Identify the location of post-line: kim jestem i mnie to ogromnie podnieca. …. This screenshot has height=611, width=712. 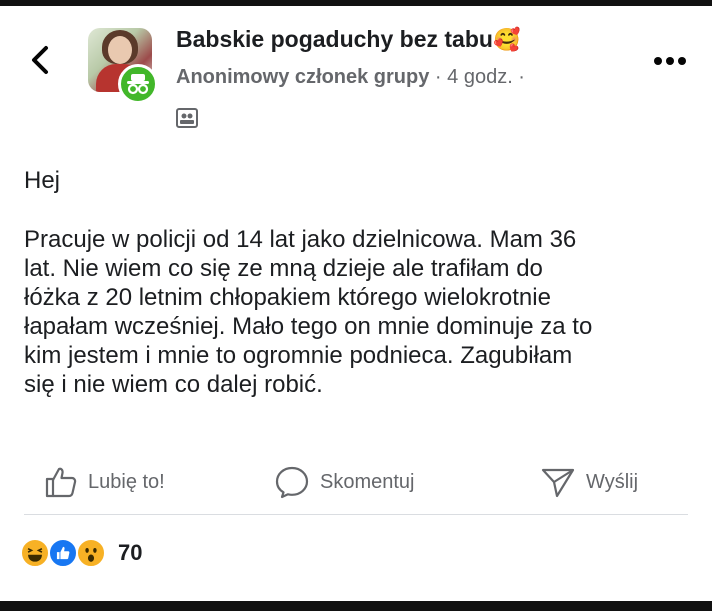
(298, 355).